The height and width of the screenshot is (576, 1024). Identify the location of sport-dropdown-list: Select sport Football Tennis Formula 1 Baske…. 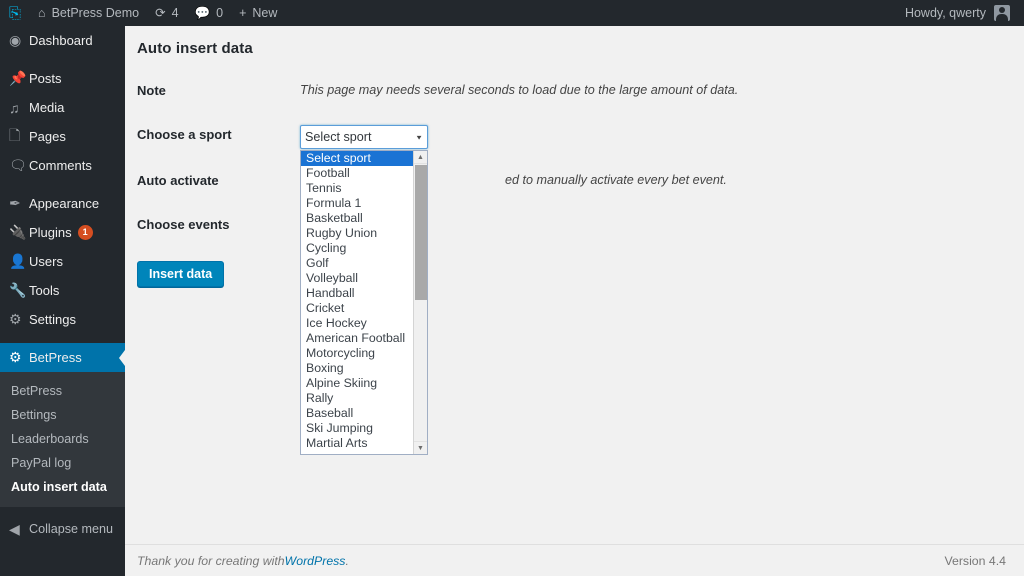
(364, 302).